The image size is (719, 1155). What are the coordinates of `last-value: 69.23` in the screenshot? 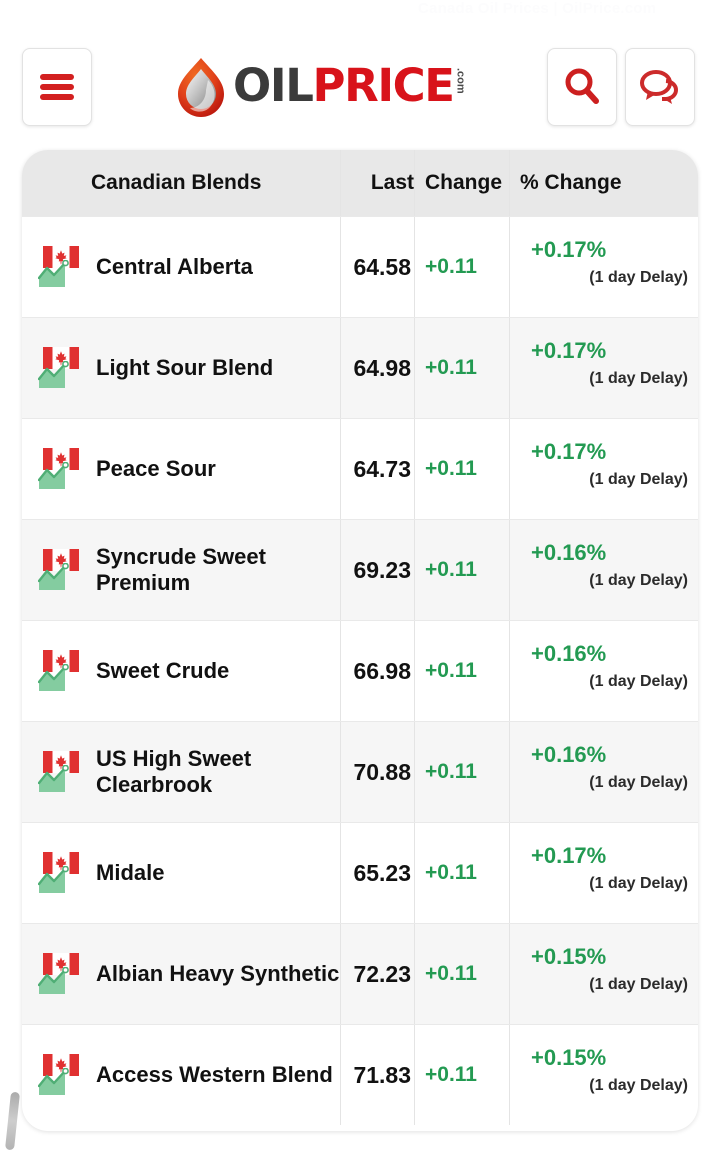 It's located at (382, 569).